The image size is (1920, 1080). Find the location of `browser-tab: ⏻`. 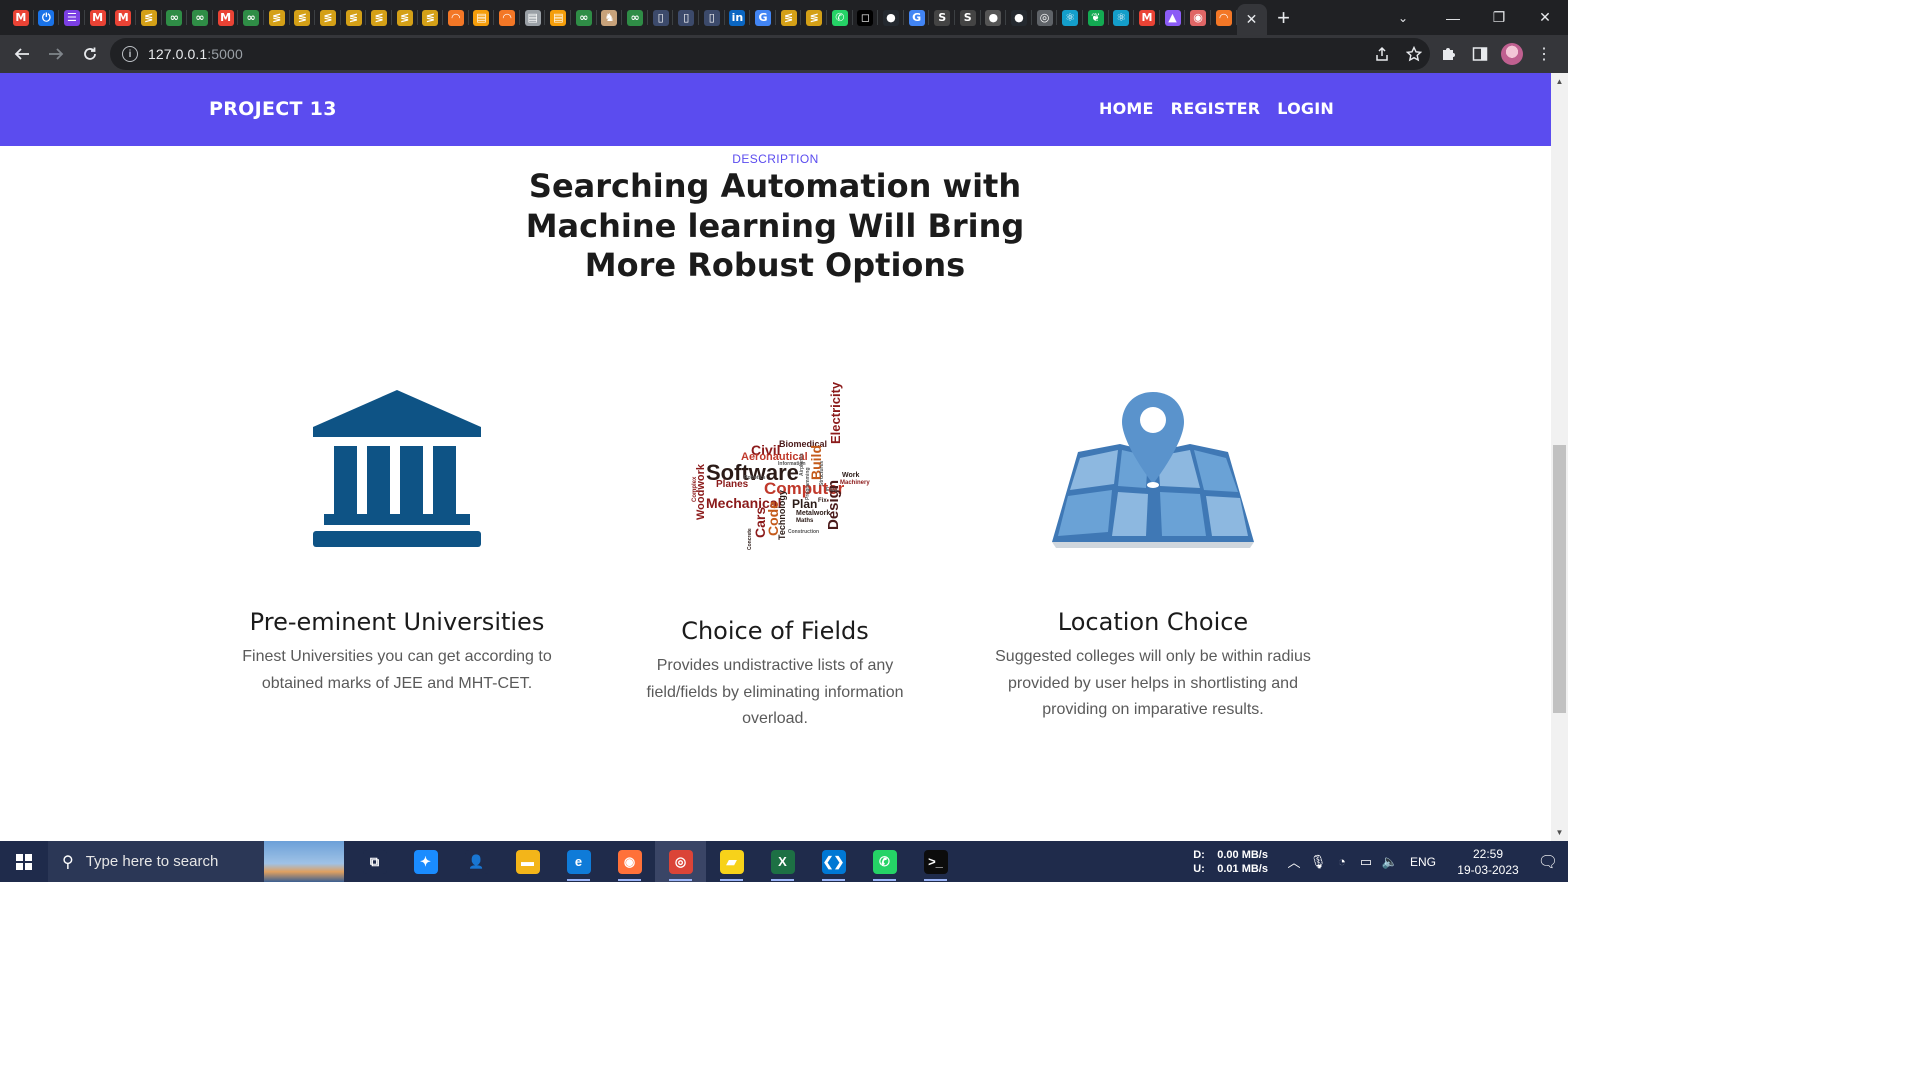

browser-tab: ⏻ is located at coordinates (47, 17).